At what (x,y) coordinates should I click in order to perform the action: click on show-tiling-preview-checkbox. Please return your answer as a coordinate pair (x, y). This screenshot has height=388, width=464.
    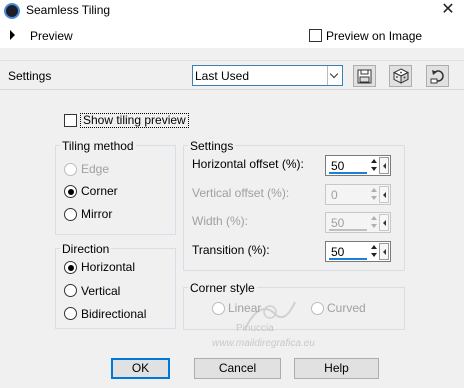
    Looking at the image, I should click on (70, 120).